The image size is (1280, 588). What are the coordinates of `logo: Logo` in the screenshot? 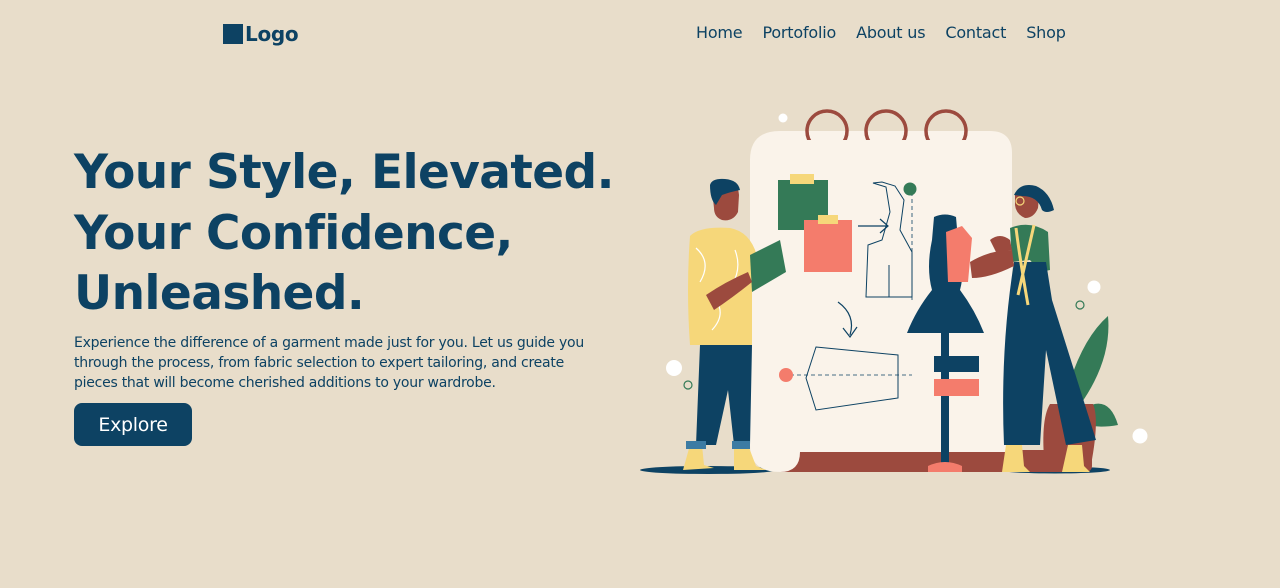 It's located at (261, 34).